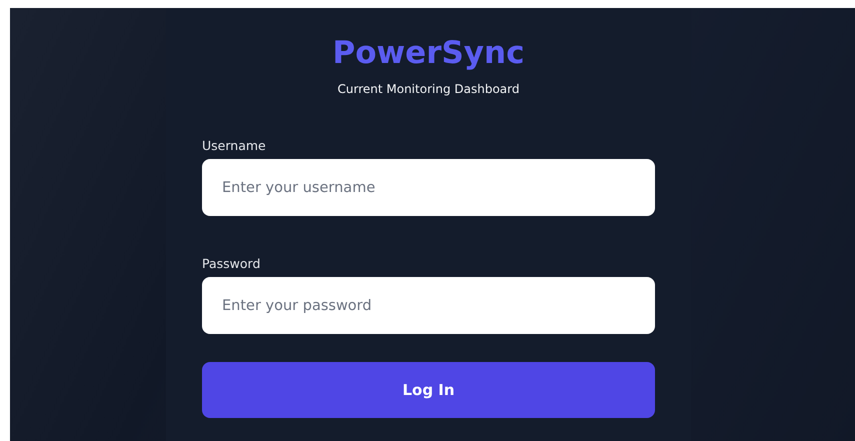 This screenshot has height=441, width=855. What do you see at coordinates (428, 390) in the screenshot?
I see `login-button: Log In` at bounding box center [428, 390].